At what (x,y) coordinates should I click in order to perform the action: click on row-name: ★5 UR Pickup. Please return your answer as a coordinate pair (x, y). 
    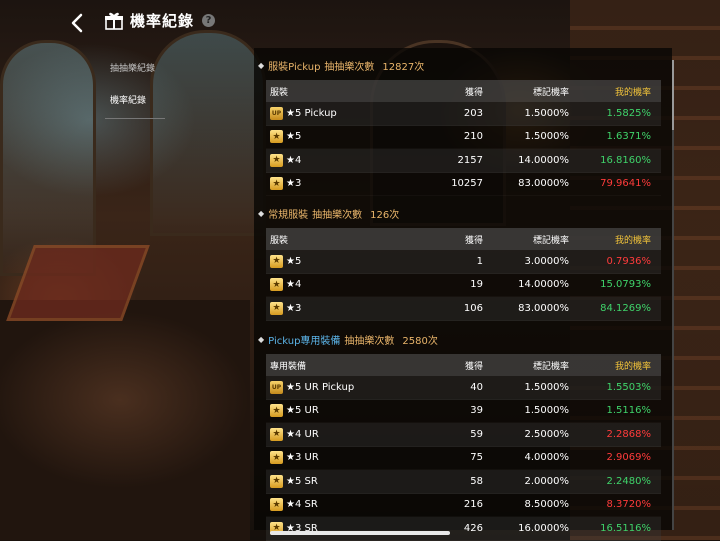
    Looking at the image, I should click on (320, 387).